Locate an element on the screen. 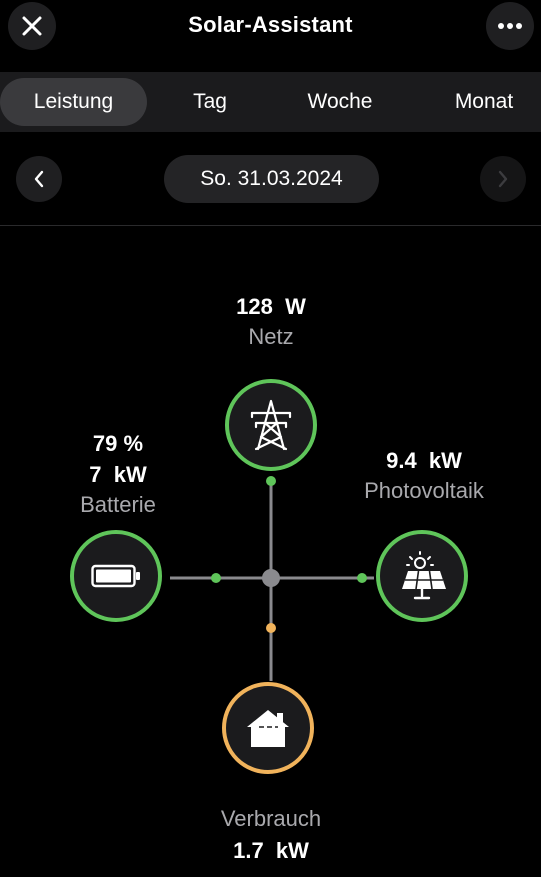  solar-panel-icon is located at coordinates (424, 575).